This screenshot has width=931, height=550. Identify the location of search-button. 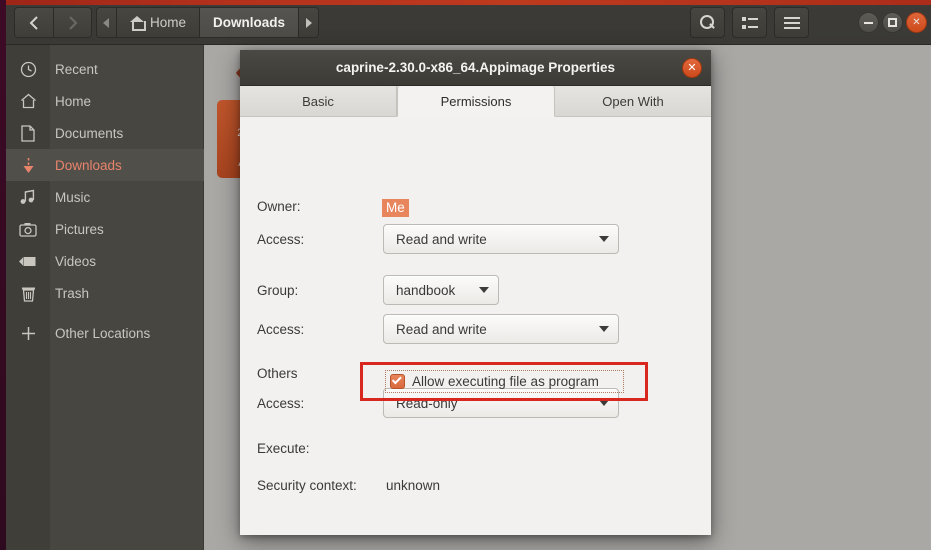
(707, 22).